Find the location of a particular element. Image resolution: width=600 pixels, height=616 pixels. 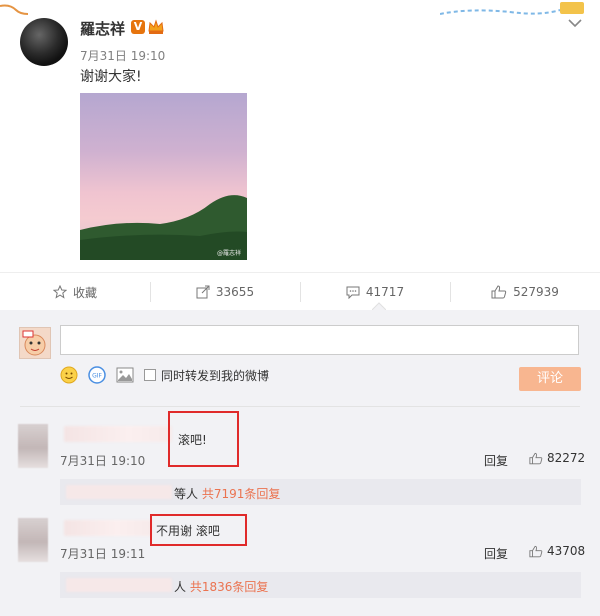

comment-like-button: 82272 is located at coordinates (557, 458).